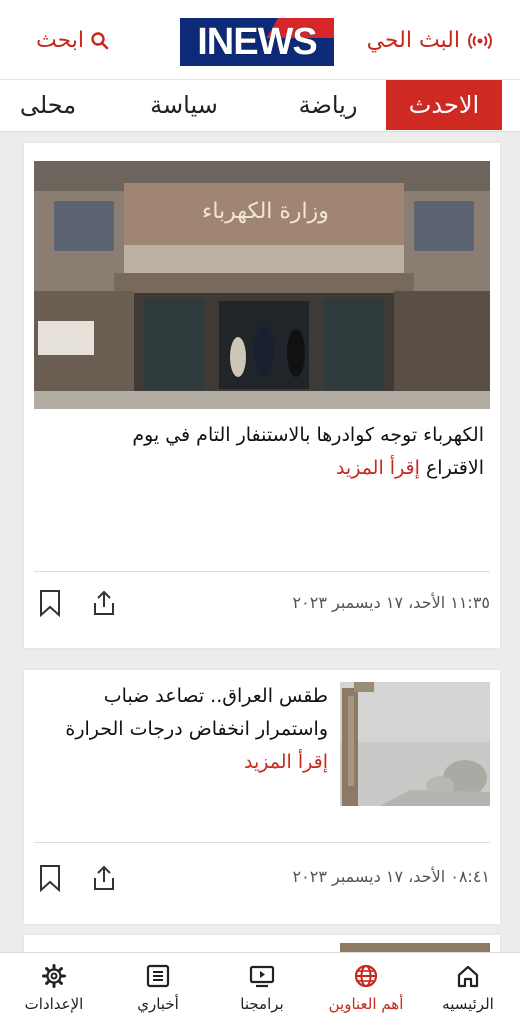 This screenshot has height=1034, width=520. I want to click on nav-home: الرئيسيه, so click(468, 988).